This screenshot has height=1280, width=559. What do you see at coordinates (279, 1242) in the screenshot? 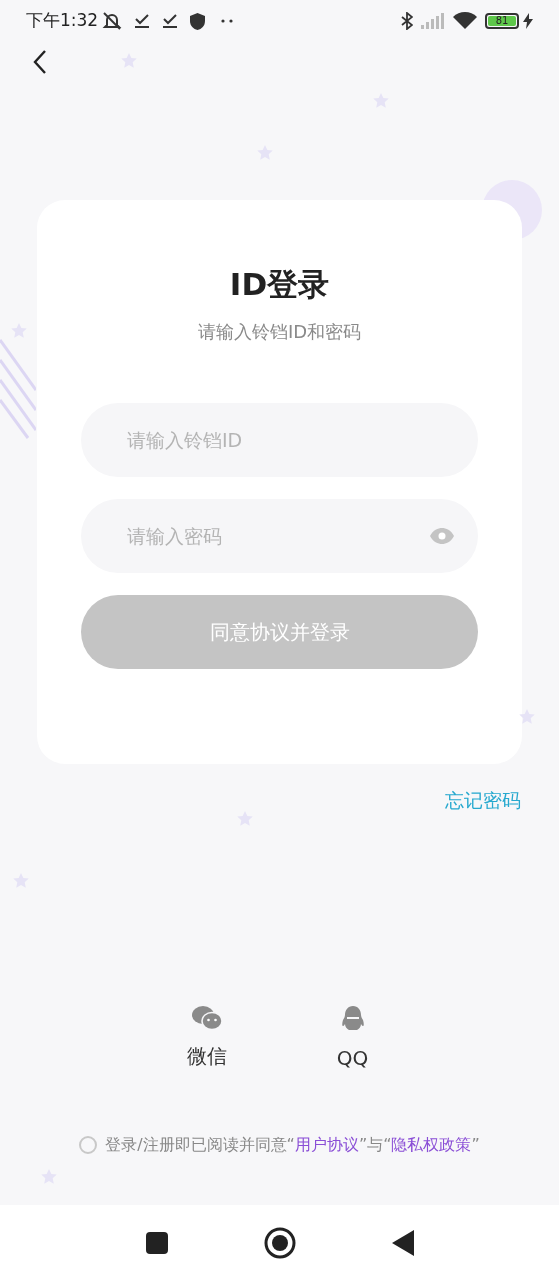
I see `home-icon` at bounding box center [279, 1242].